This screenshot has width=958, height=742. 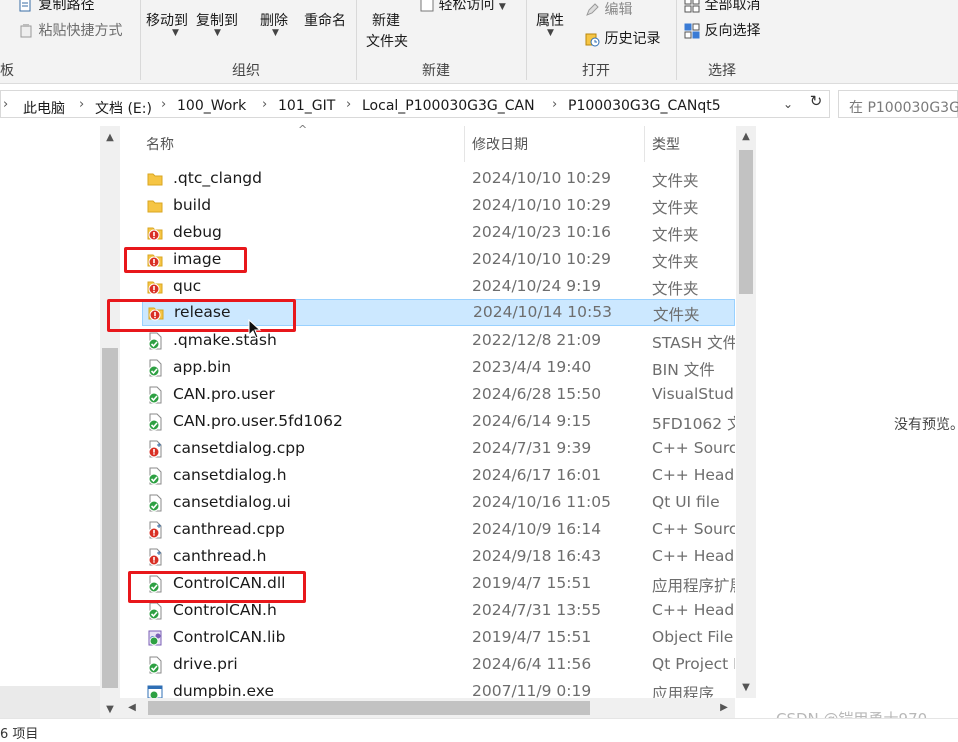 What do you see at coordinates (788, 104) in the screenshot?
I see `chevron-down-icon: ⌄` at bounding box center [788, 104].